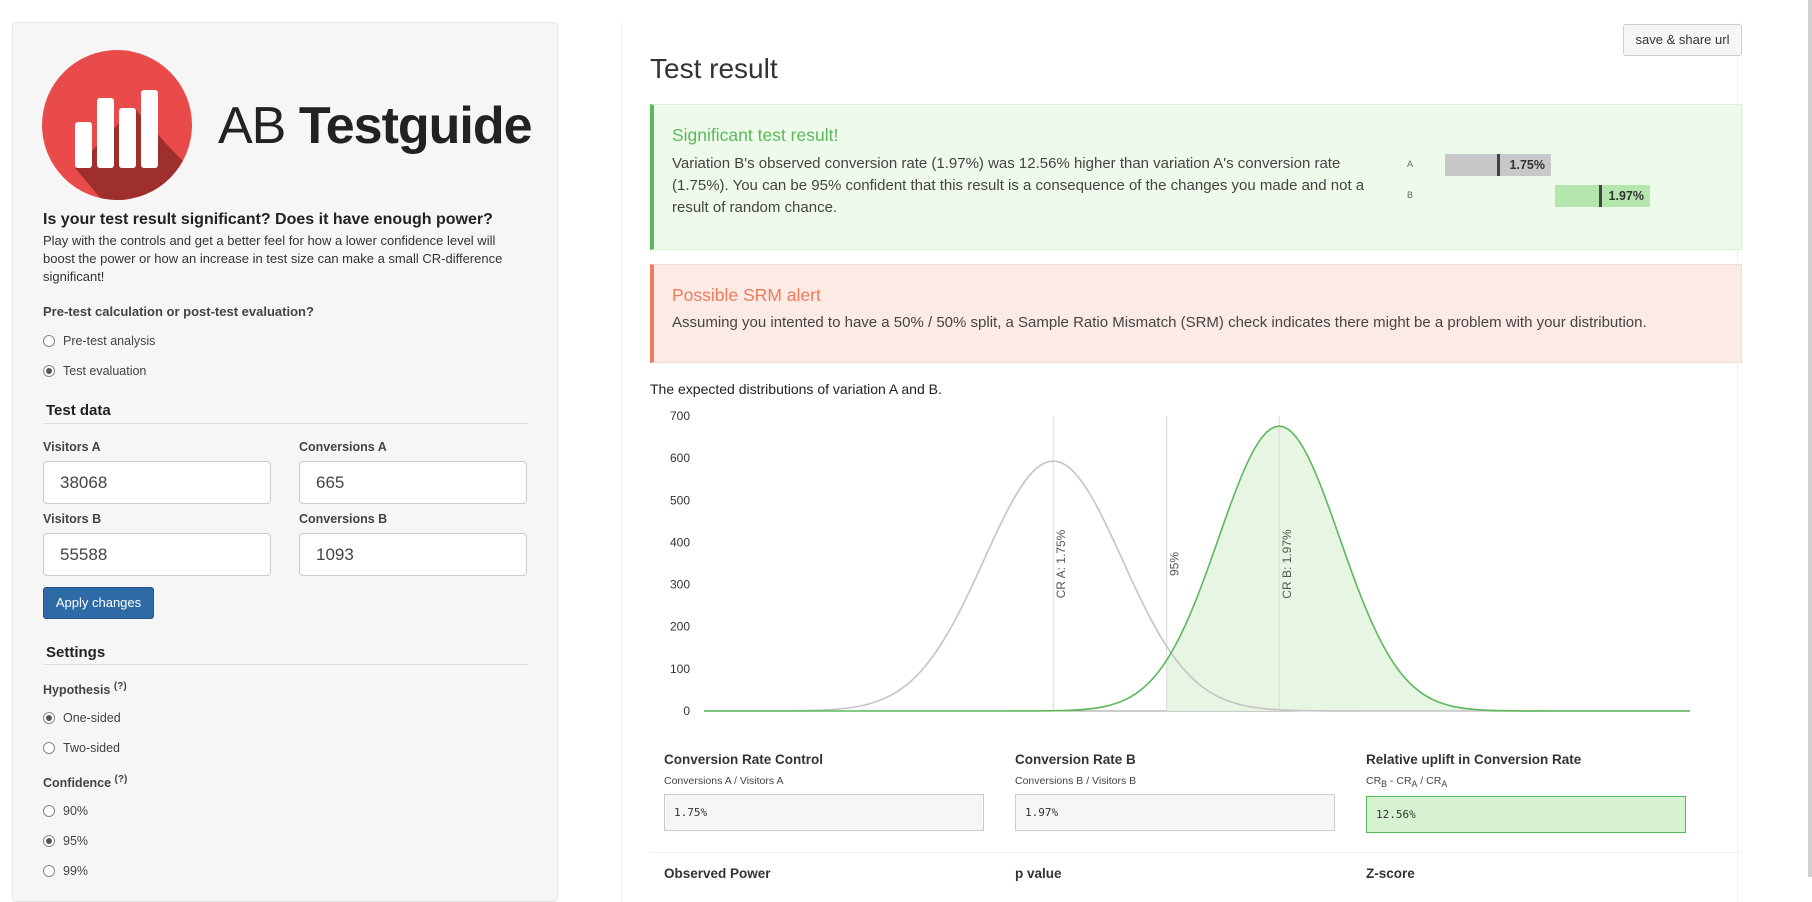 This screenshot has width=1812, height=902. Describe the element at coordinates (1407, 782) in the screenshot. I see `metric-formula: CRB - CRA / CRA` at that location.